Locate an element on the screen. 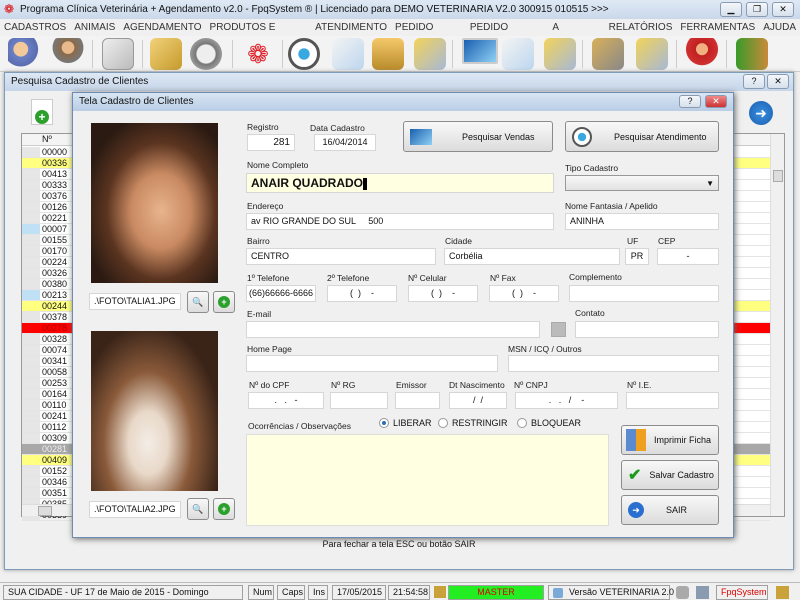  cpf-field: . . - is located at coordinates (286, 400).